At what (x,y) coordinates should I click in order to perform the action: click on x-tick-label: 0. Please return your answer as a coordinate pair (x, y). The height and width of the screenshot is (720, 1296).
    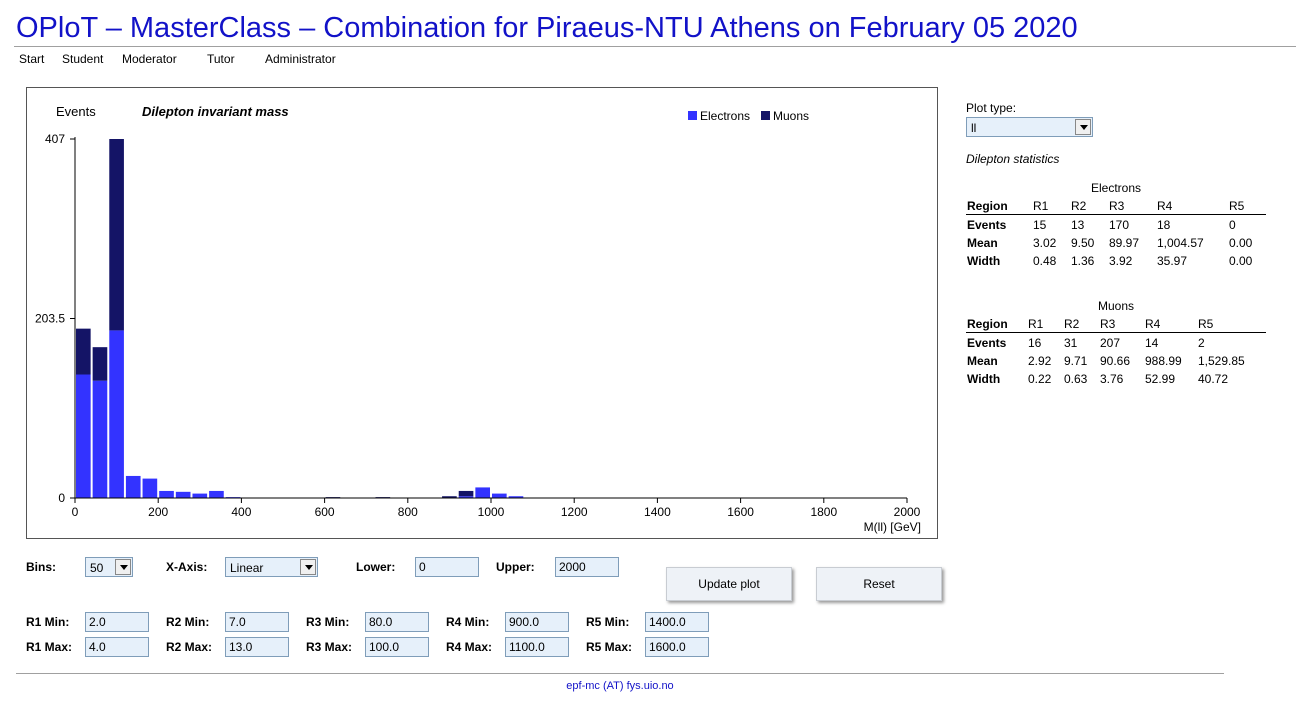
    Looking at the image, I should click on (75, 512).